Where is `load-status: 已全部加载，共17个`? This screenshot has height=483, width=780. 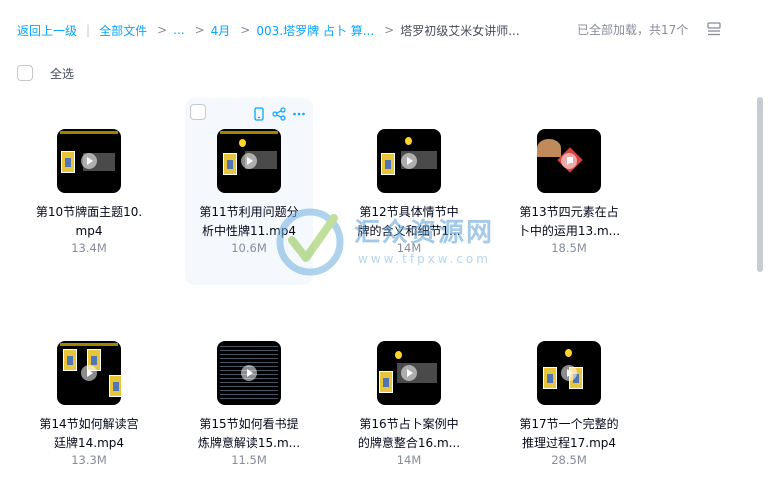
load-status: 已全部加载，共17个 is located at coordinates (633, 30).